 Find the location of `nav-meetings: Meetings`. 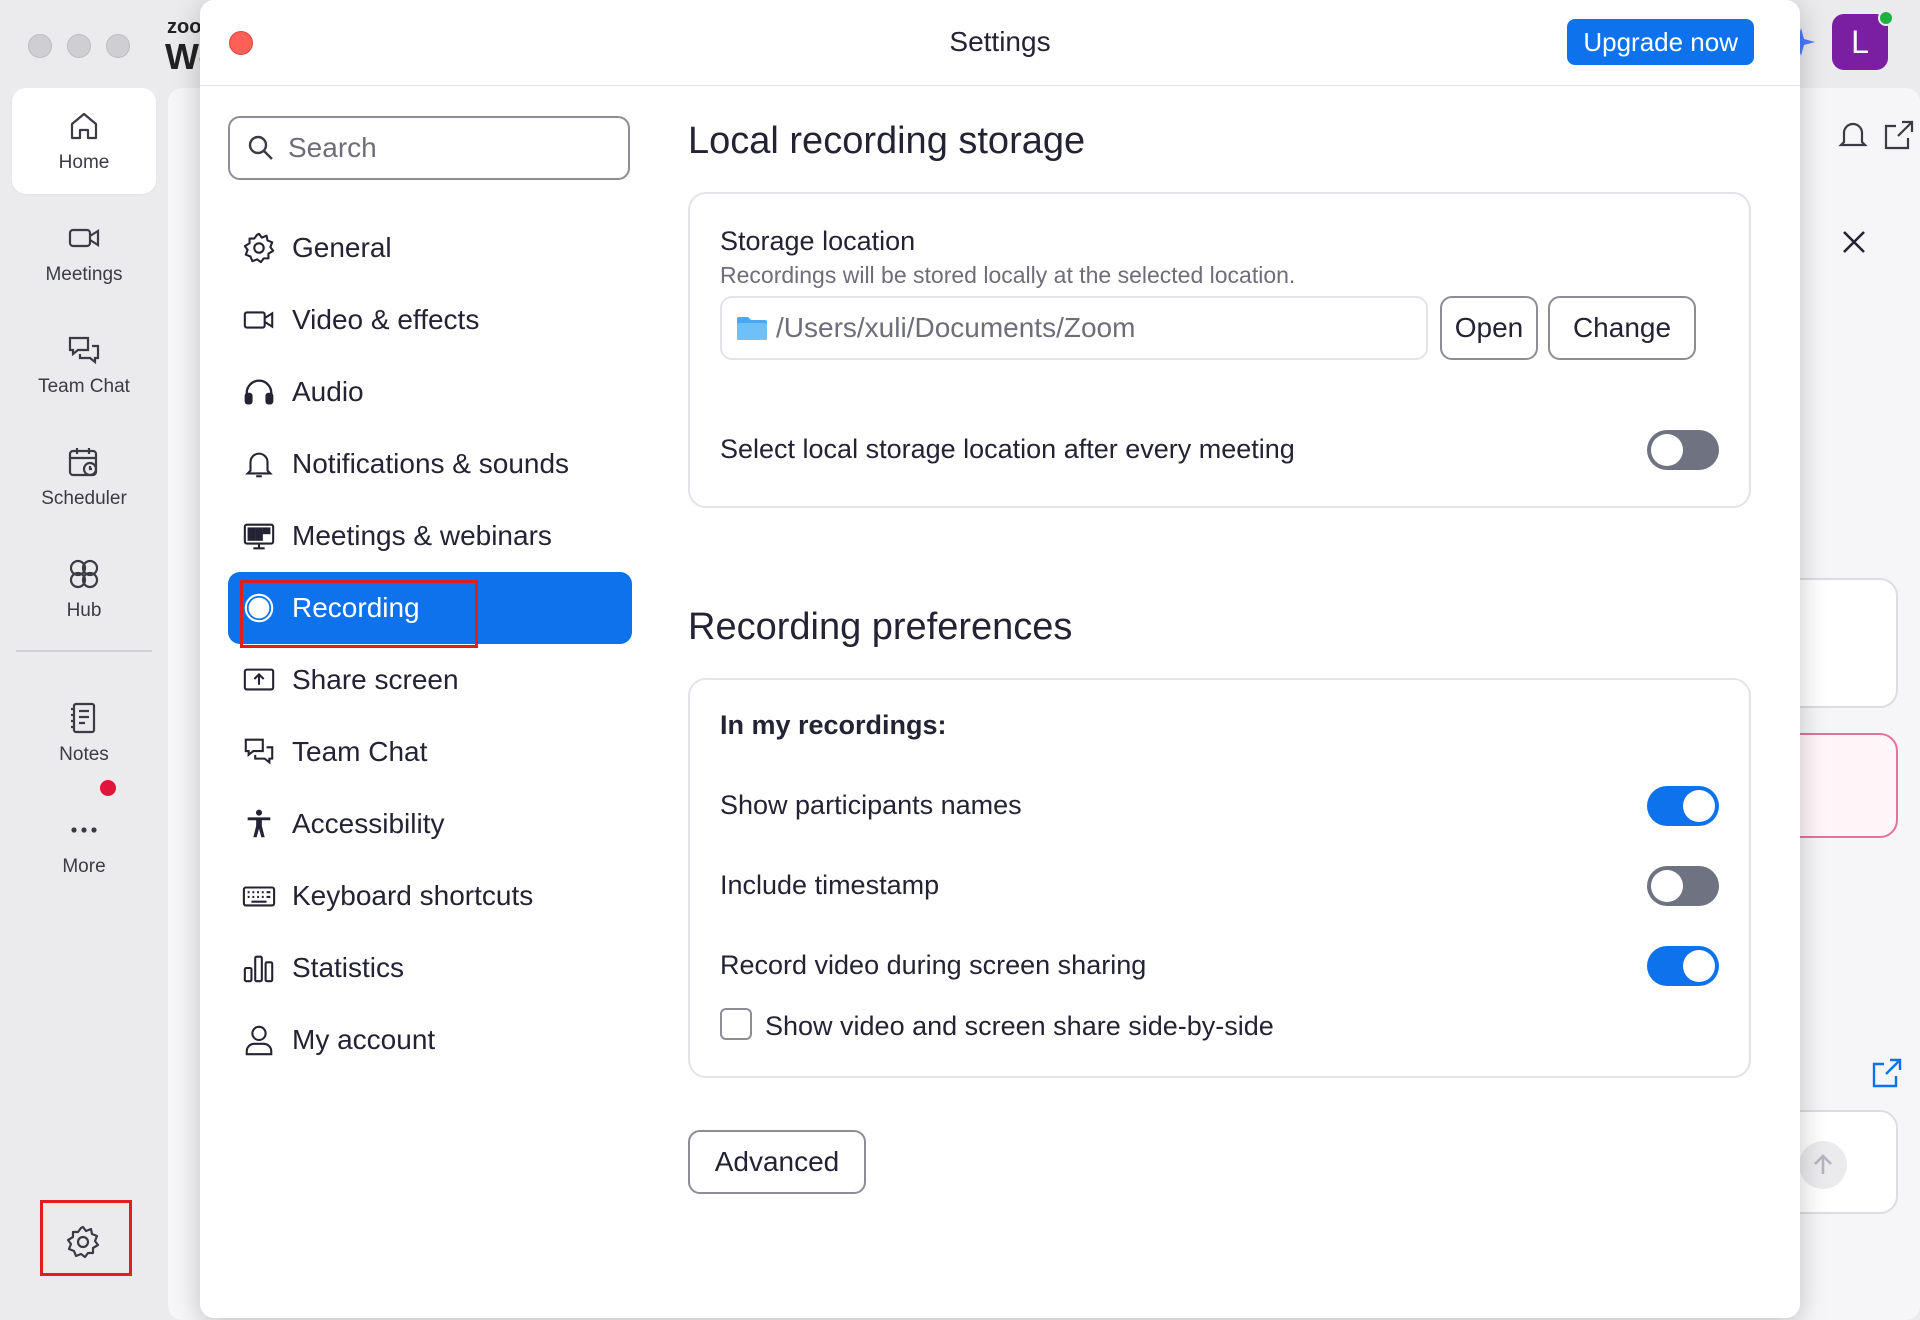

nav-meetings: Meetings is located at coordinates (84, 253).